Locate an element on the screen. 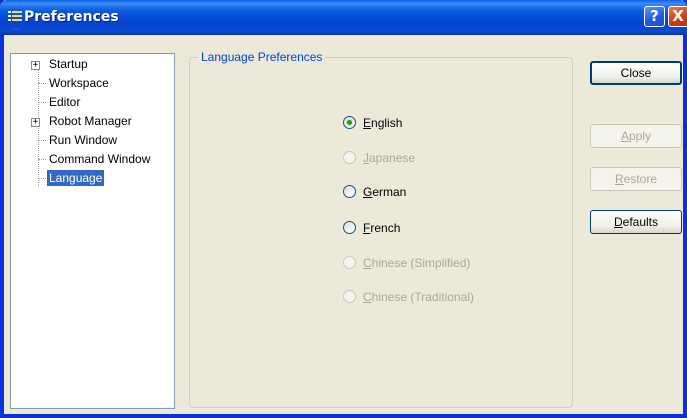 This screenshot has width=687, height=418. tree-item-label: Language is located at coordinates (76, 178).